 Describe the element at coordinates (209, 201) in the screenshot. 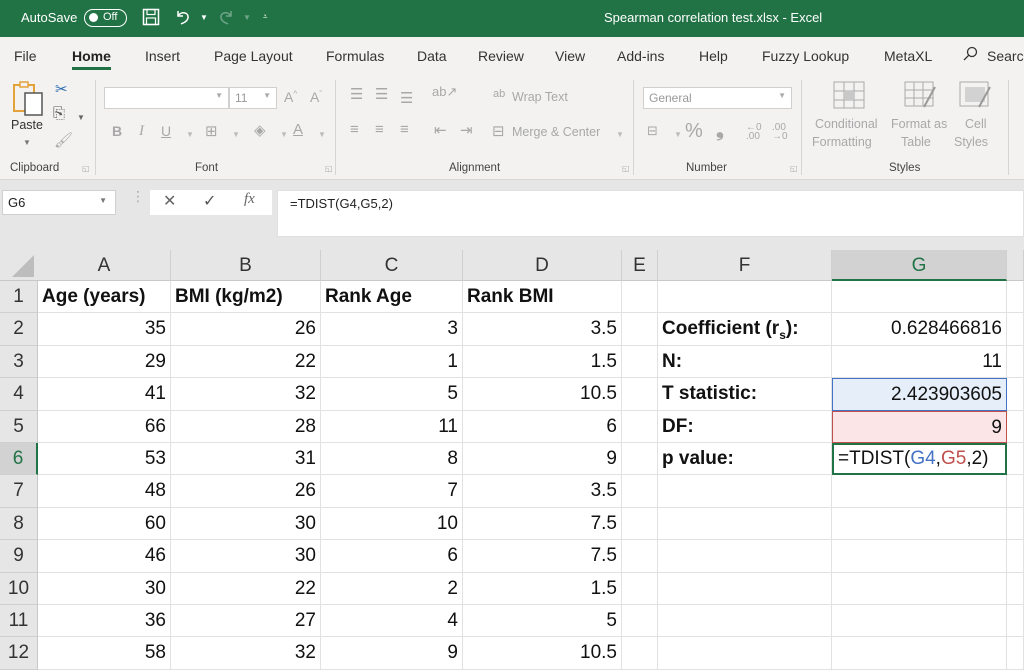

I see `enter-icon: ✓` at that location.